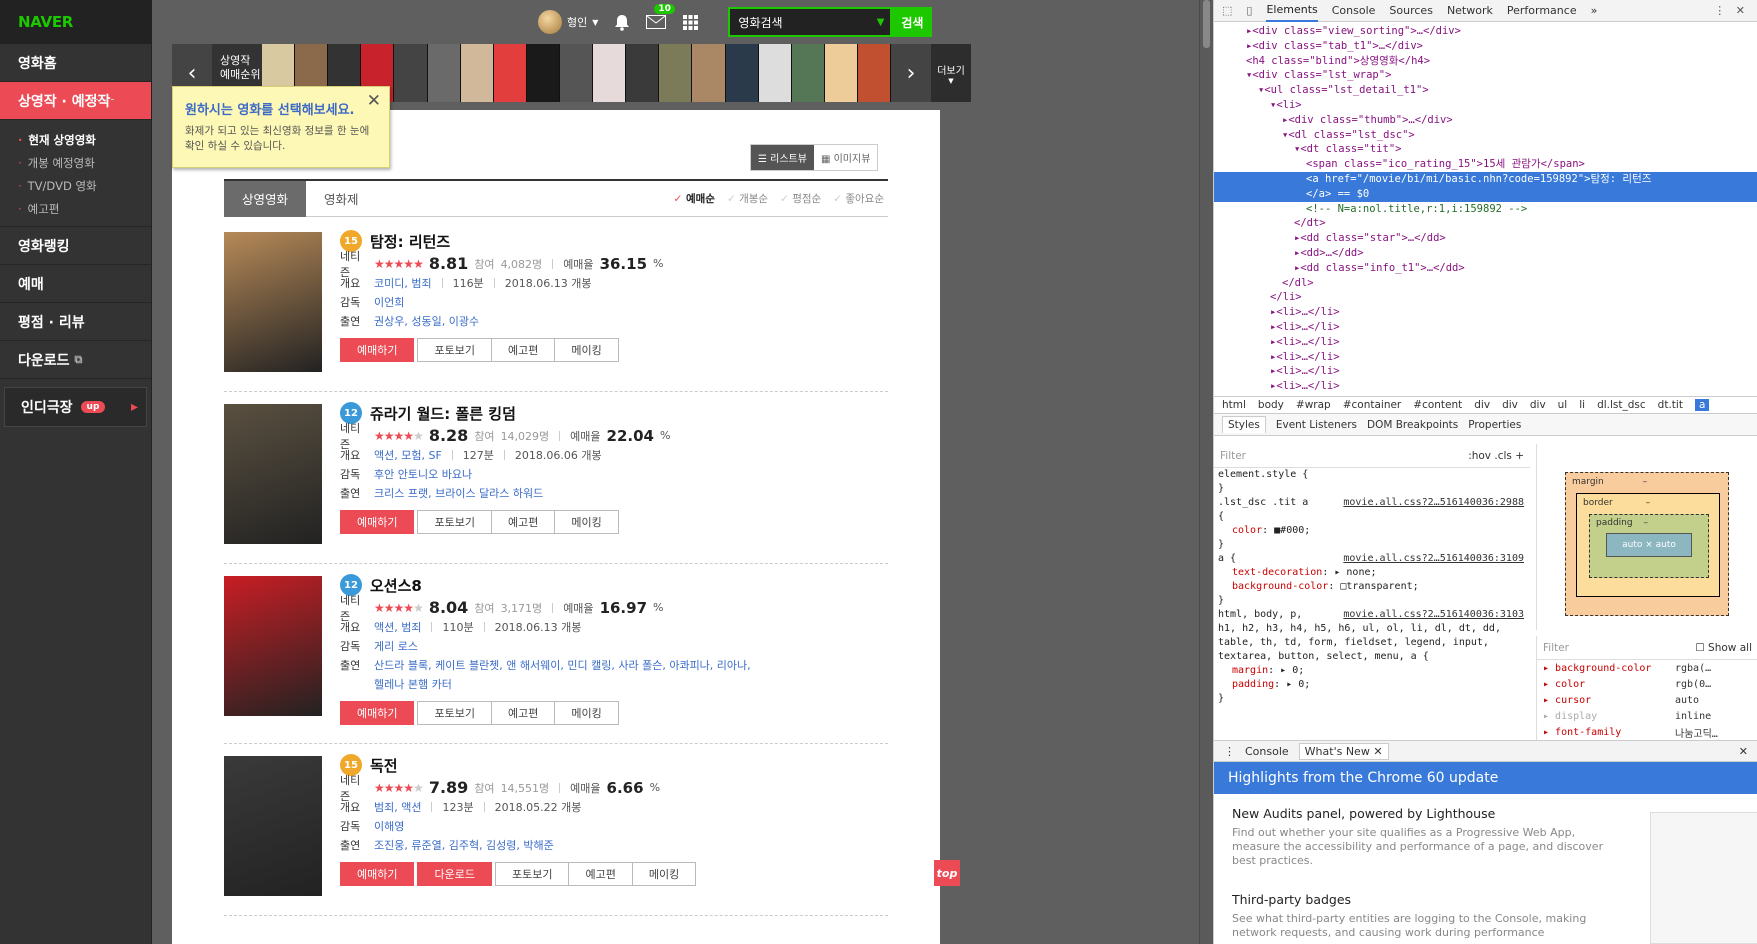 Image resolution: width=1757 pixels, height=944 pixels. What do you see at coordinates (1372, 517) in the screenshot?
I see `style-rule-line: {` at bounding box center [1372, 517].